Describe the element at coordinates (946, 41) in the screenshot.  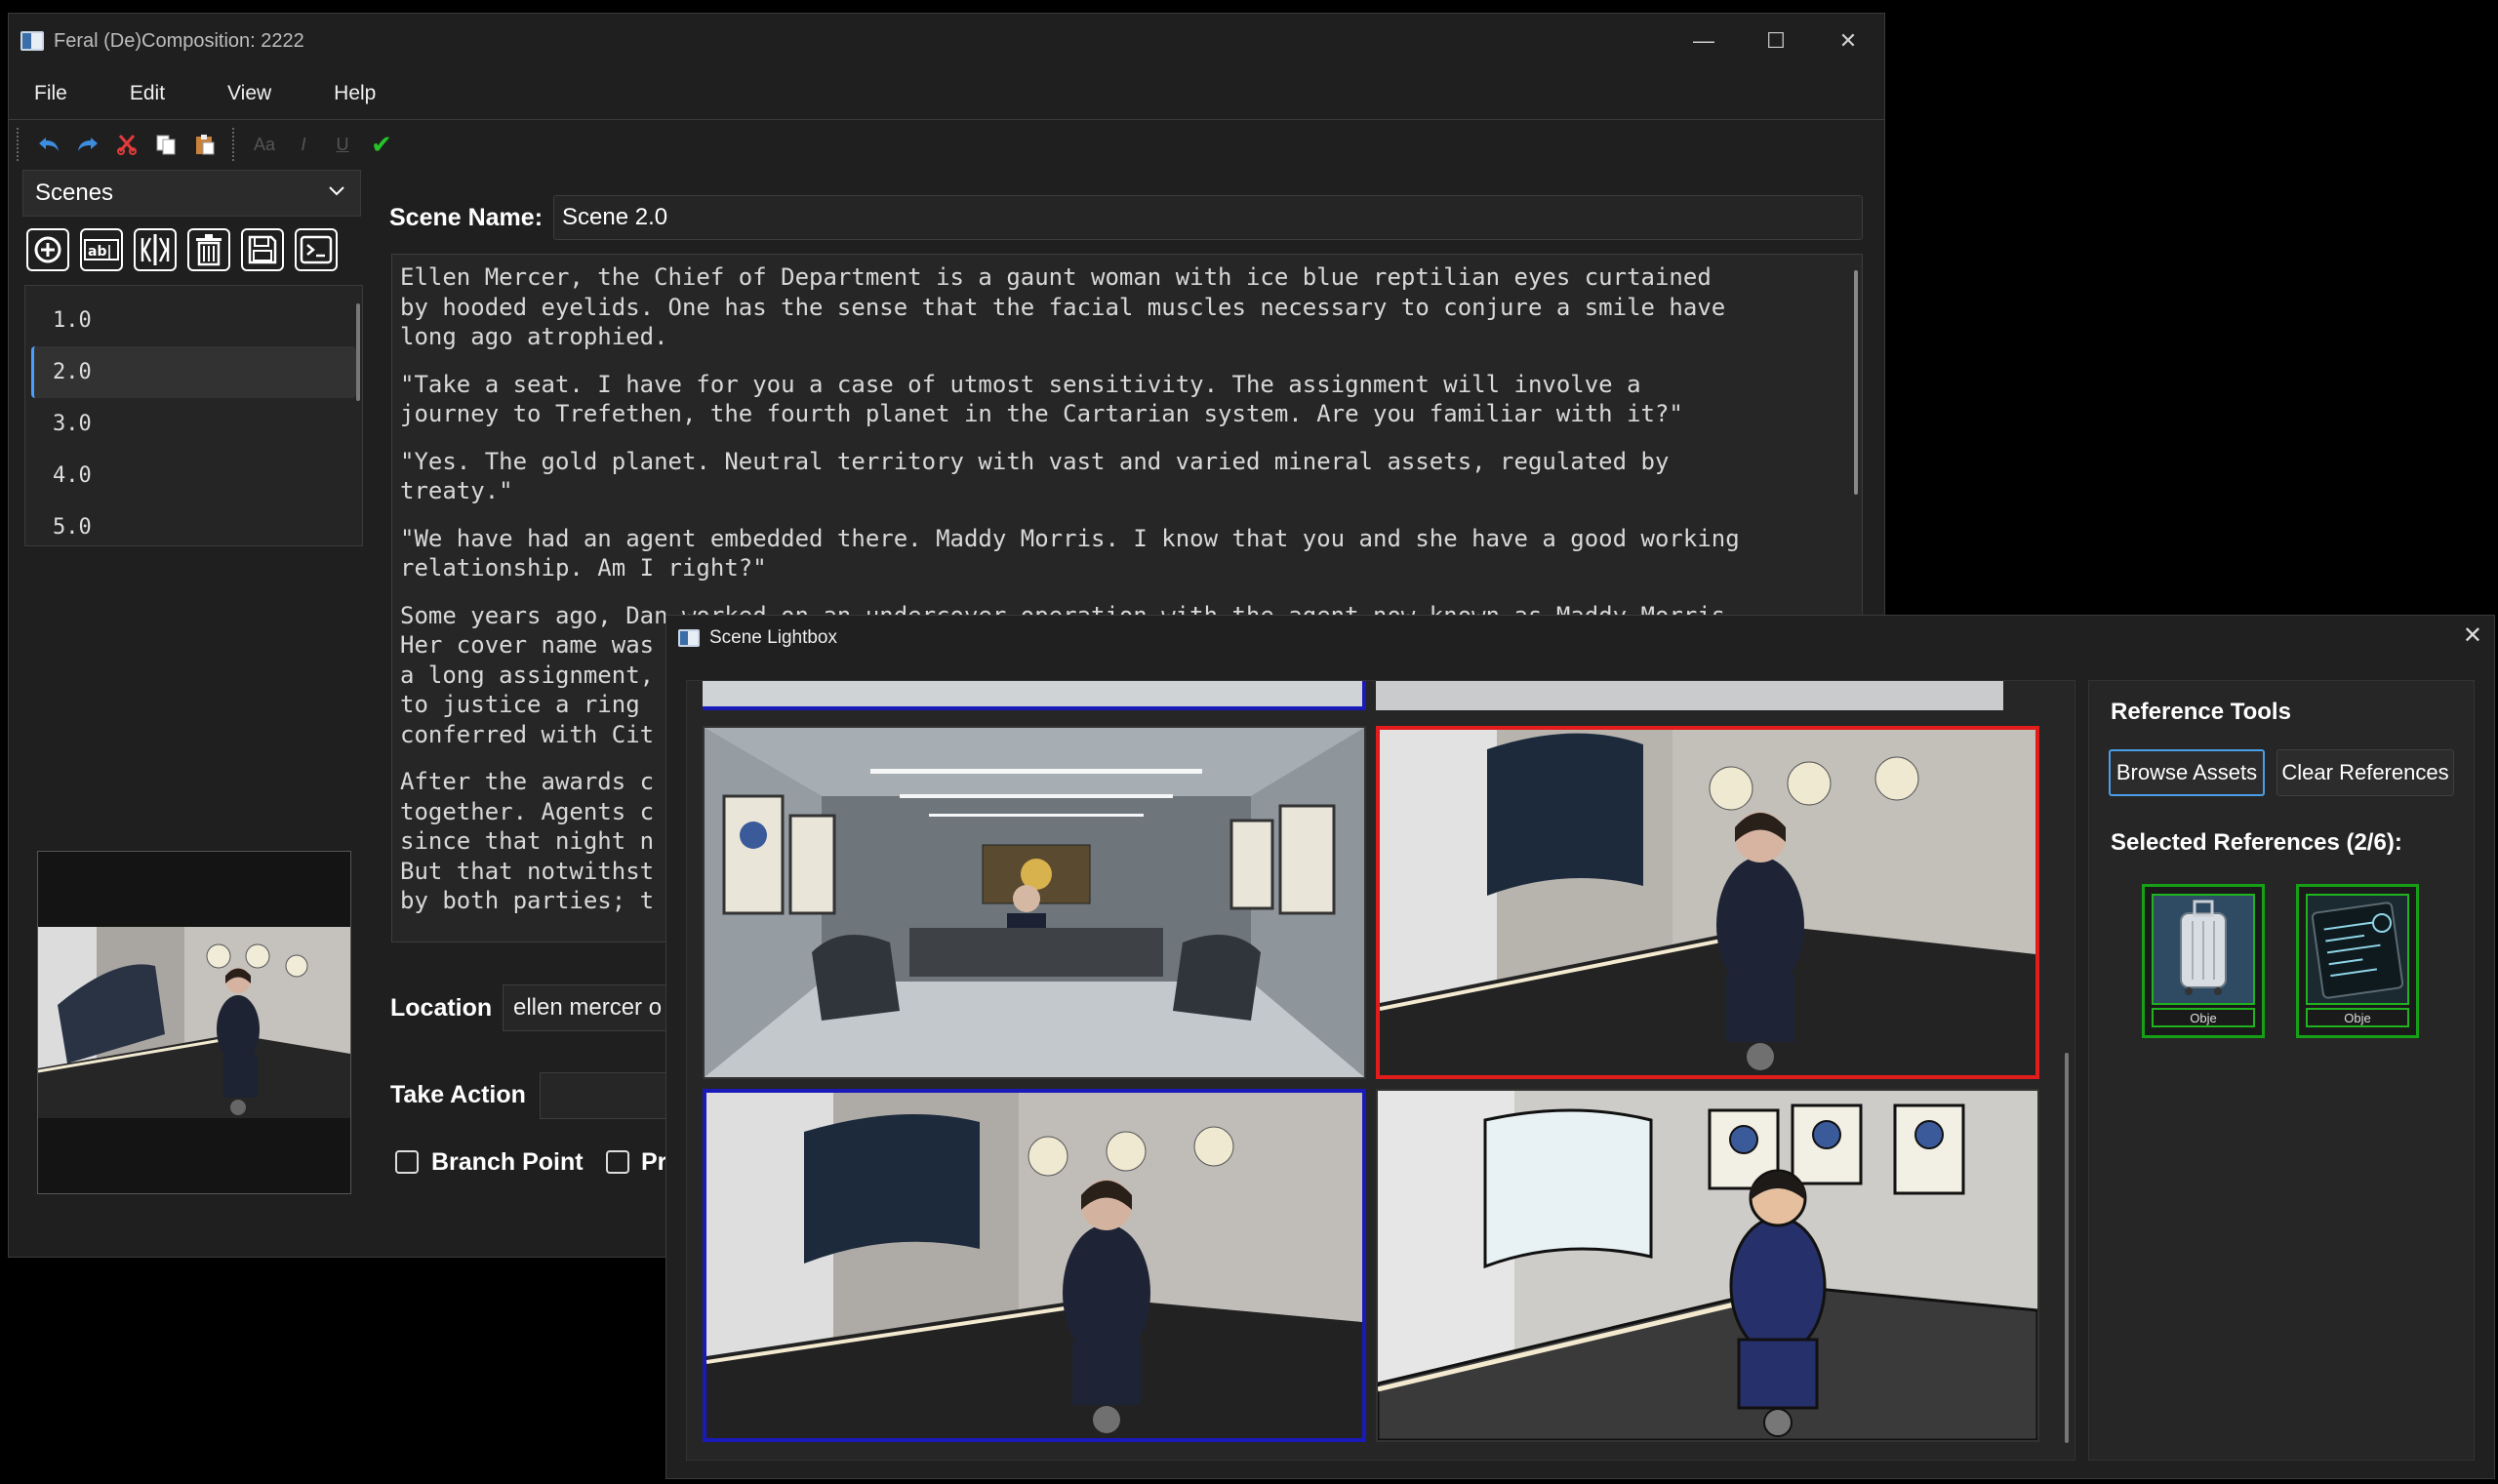
I see `main-titlebar: Feral (De)Composition: 2222 — ☐ ✕` at that location.